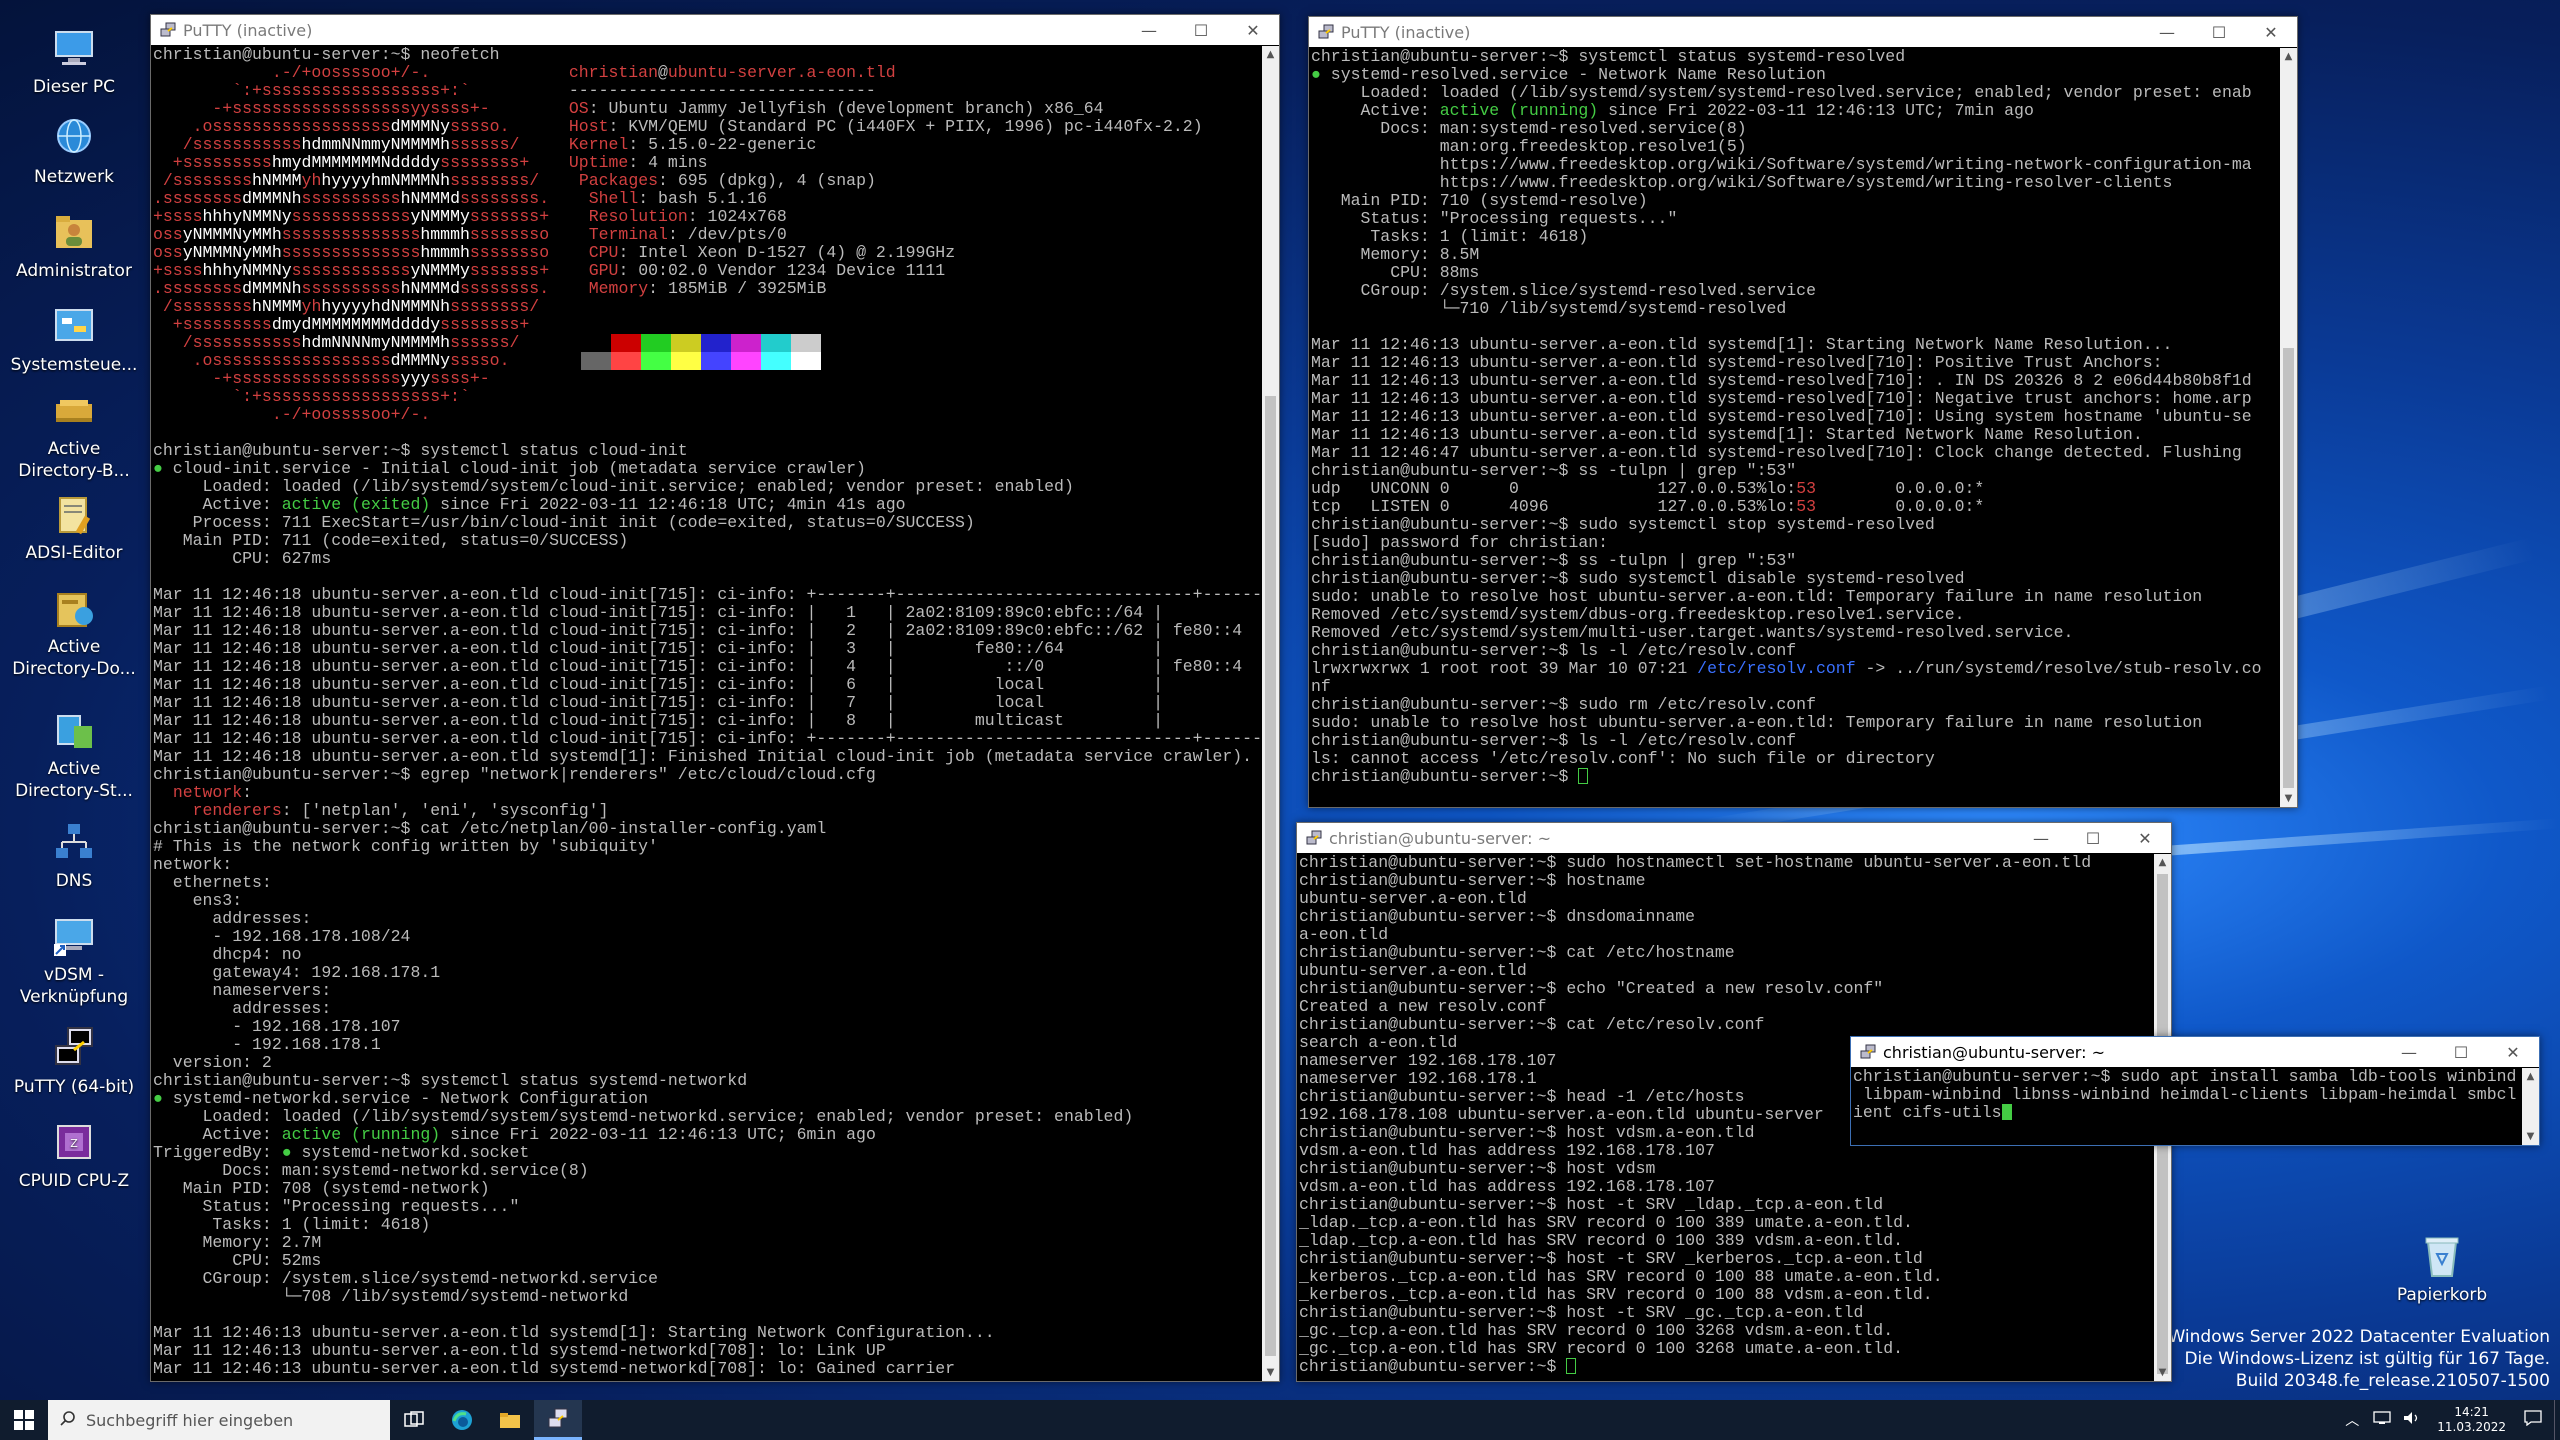 The width and height of the screenshot is (2560, 1440). I want to click on vdsm-shortcut-icon, so click(74, 936).